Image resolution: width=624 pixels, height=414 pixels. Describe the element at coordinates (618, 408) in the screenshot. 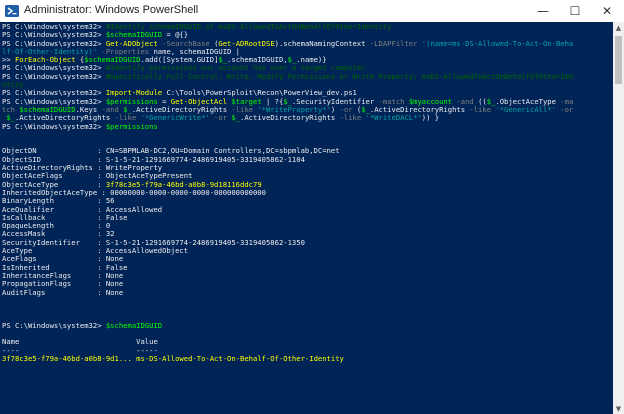

I see `scroll-down-icon: ▼` at that location.